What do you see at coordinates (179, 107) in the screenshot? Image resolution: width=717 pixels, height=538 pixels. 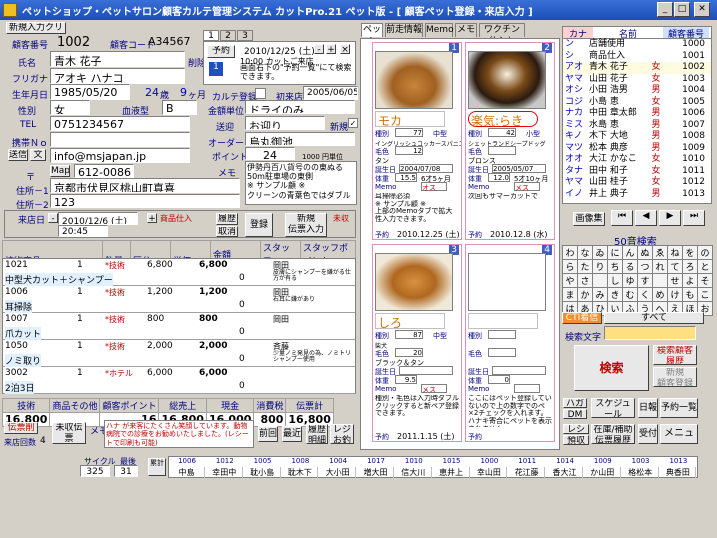 I see `blood-select: B` at bounding box center [179, 107].